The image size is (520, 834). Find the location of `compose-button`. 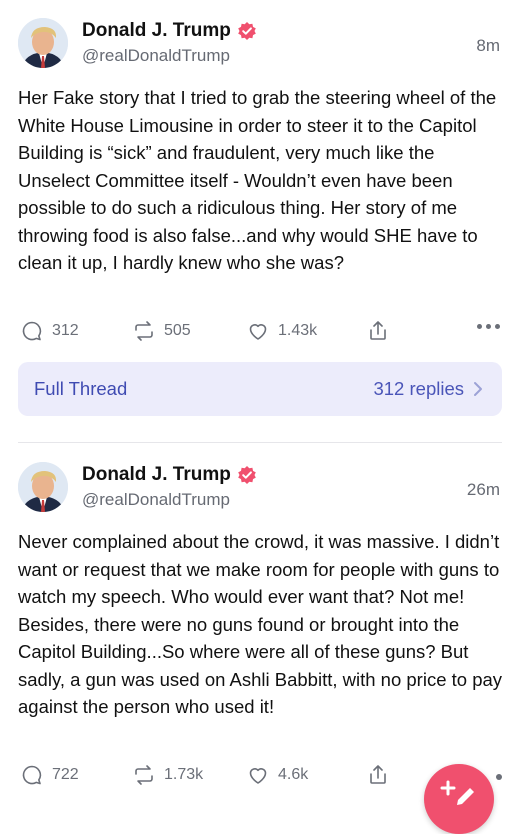

compose-button is located at coordinates (459, 799).